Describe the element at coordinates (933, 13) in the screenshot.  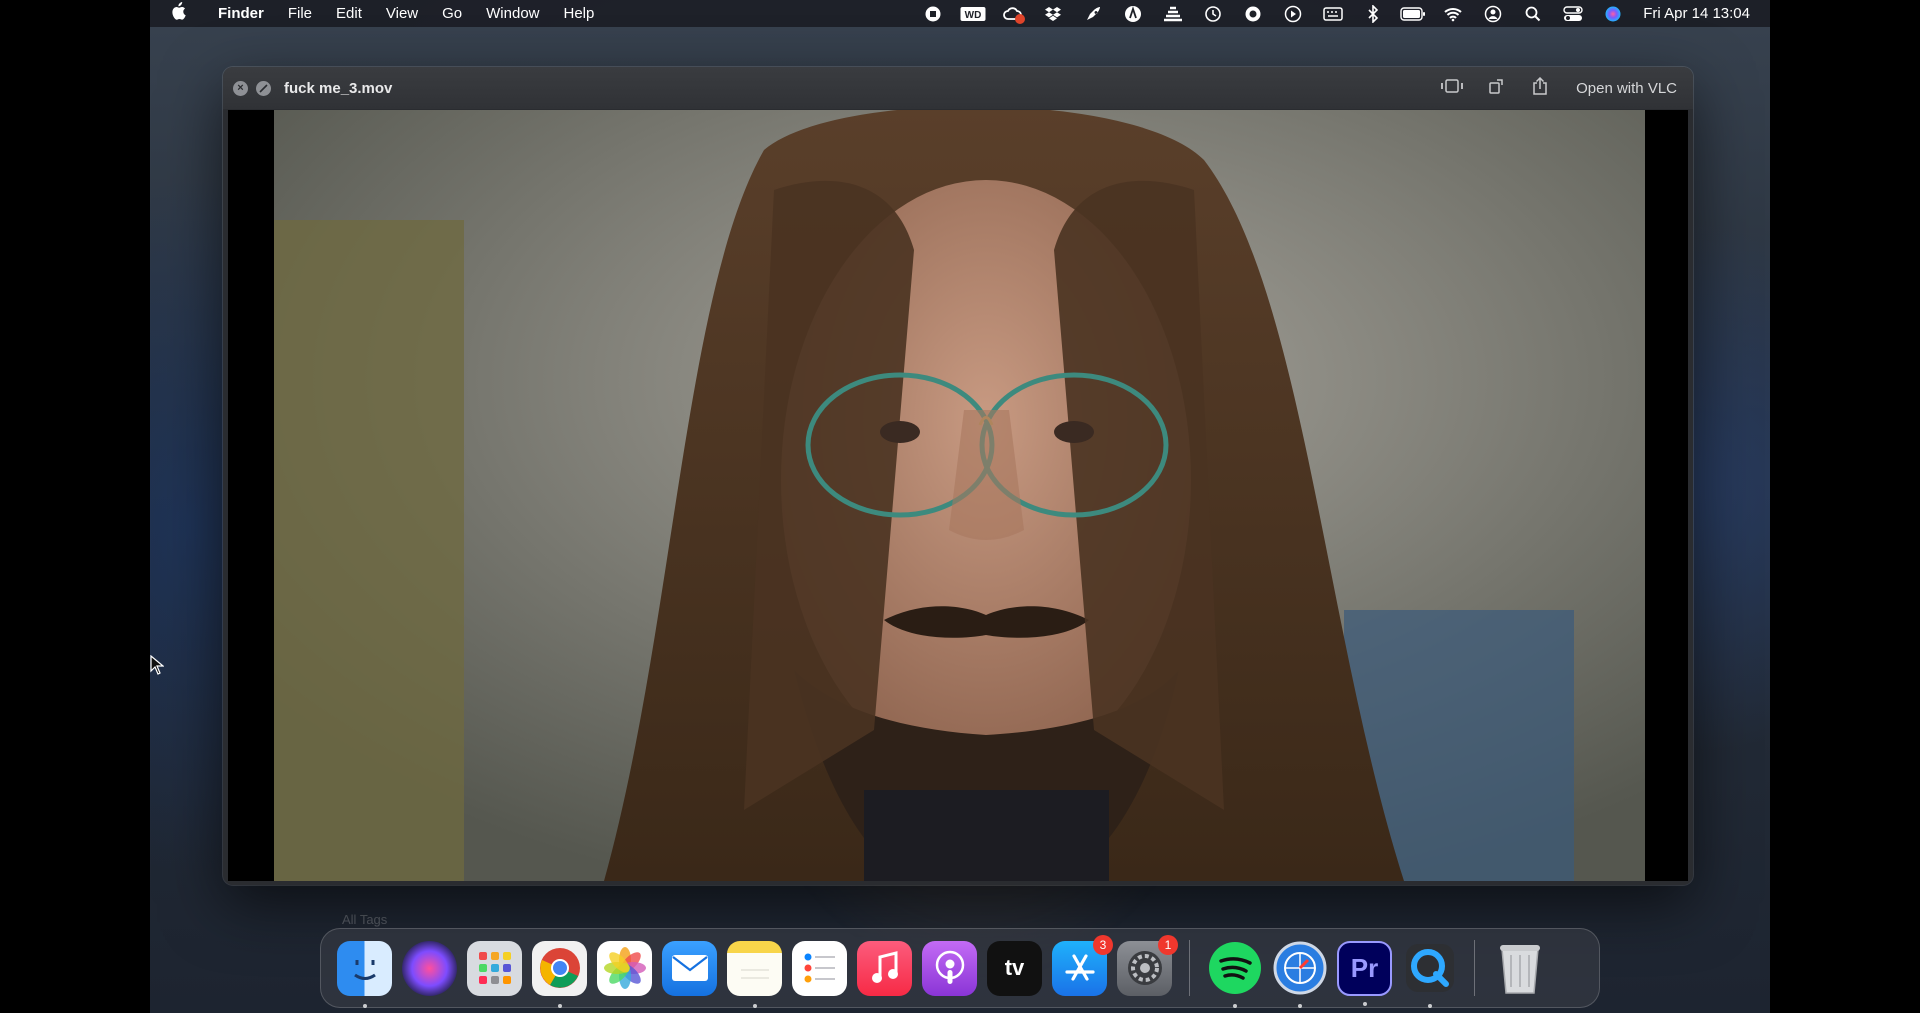
I see `stop-icon` at that location.